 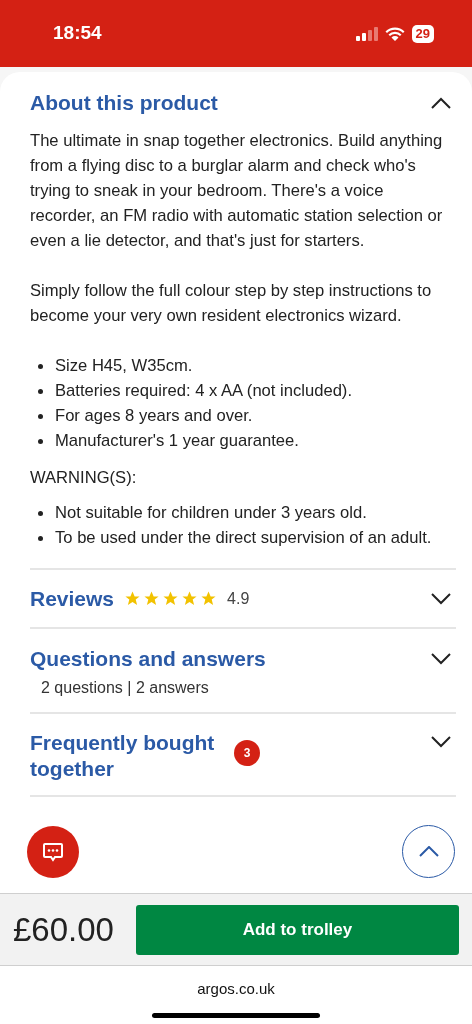 What do you see at coordinates (236, 989) in the screenshot?
I see `url-text: argos.co.uk` at bounding box center [236, 989].